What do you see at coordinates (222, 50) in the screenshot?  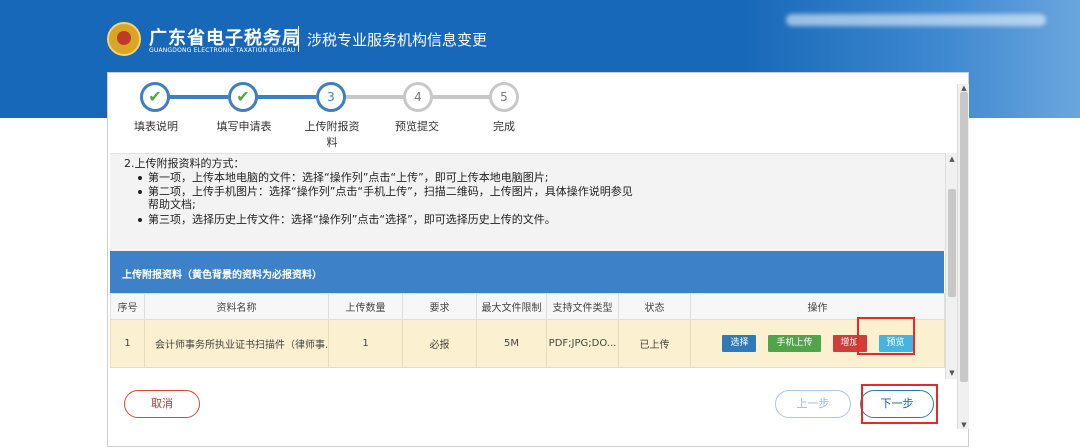 I see `brand-name-english: GUANGDONG ELECTRONIC TAXATION BUREAU` at bounding box center [222, 50].